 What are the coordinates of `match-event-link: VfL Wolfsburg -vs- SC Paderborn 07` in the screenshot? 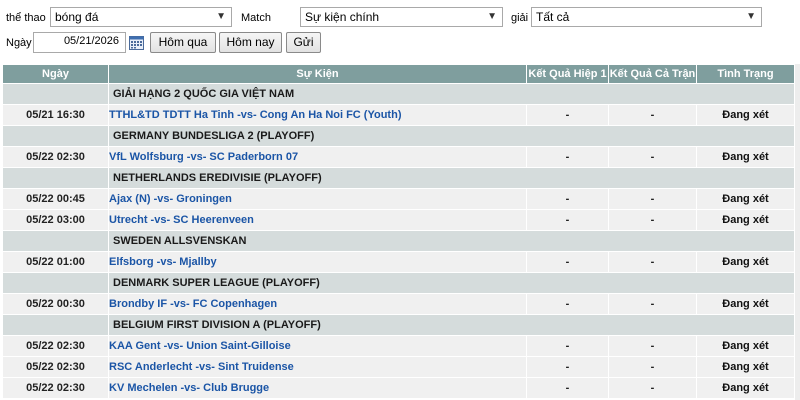 It's located at (317, 157).